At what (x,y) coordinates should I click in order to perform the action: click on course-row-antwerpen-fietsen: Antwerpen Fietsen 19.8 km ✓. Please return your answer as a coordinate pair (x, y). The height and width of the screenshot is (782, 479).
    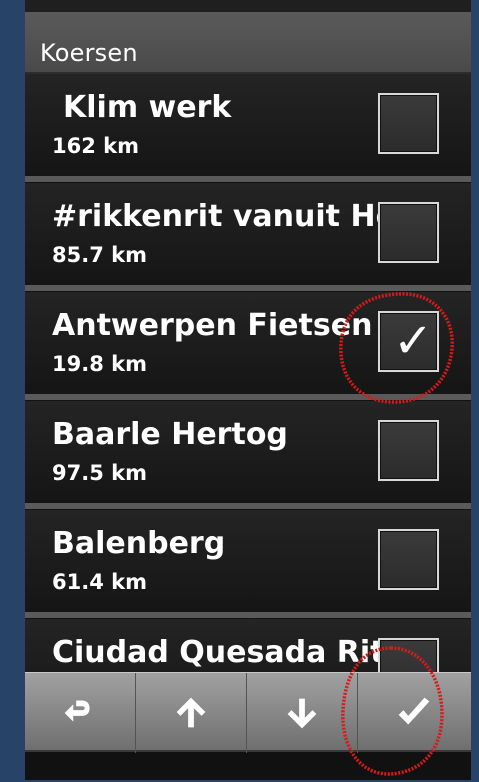
    Looking at the image, I should click on (248, 346).